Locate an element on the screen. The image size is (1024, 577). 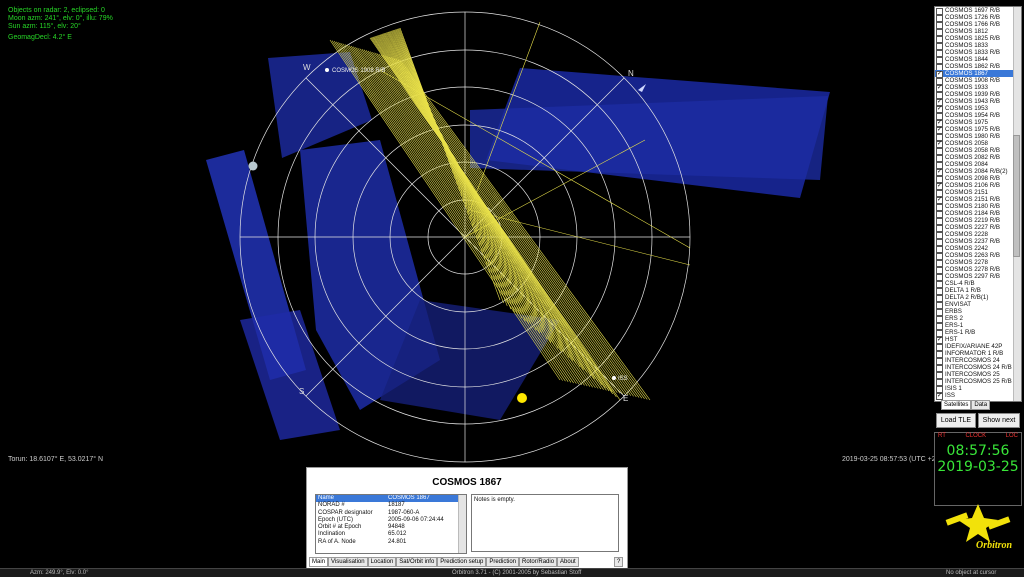
satellite-list-item: COSMOS 1766 R/B is located at coordinates (978, 25).